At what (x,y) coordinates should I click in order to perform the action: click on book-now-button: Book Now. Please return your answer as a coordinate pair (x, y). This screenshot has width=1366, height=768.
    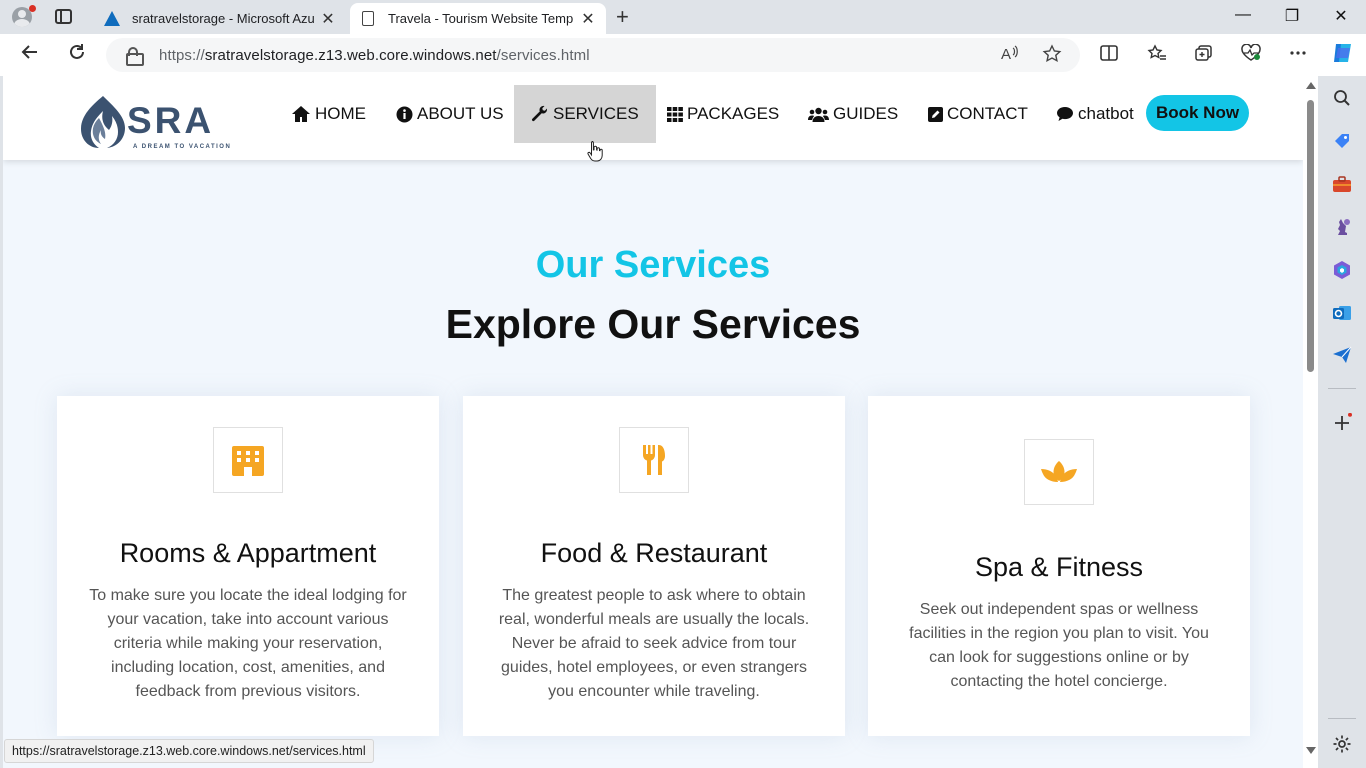
    Looking at the image, I should click on (1197, 113).